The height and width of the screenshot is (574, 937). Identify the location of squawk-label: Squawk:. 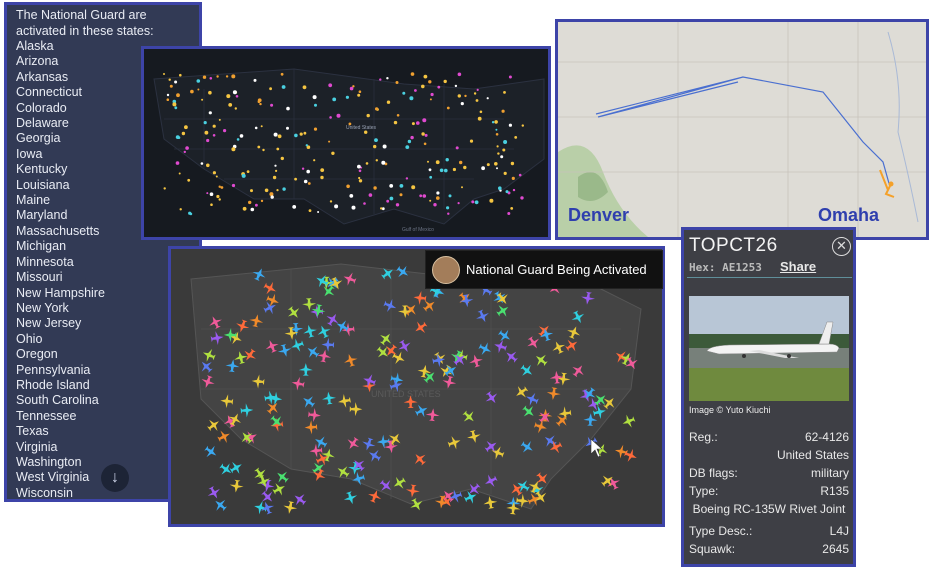
(712, 549).